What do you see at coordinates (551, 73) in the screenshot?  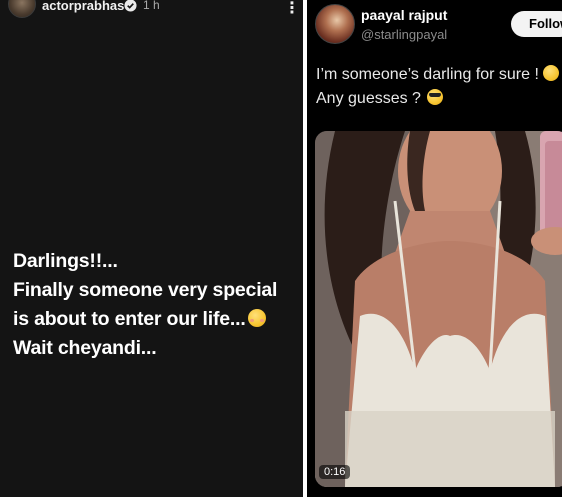 I see `pleading-face-emoji` at bounding box center [551, 73].